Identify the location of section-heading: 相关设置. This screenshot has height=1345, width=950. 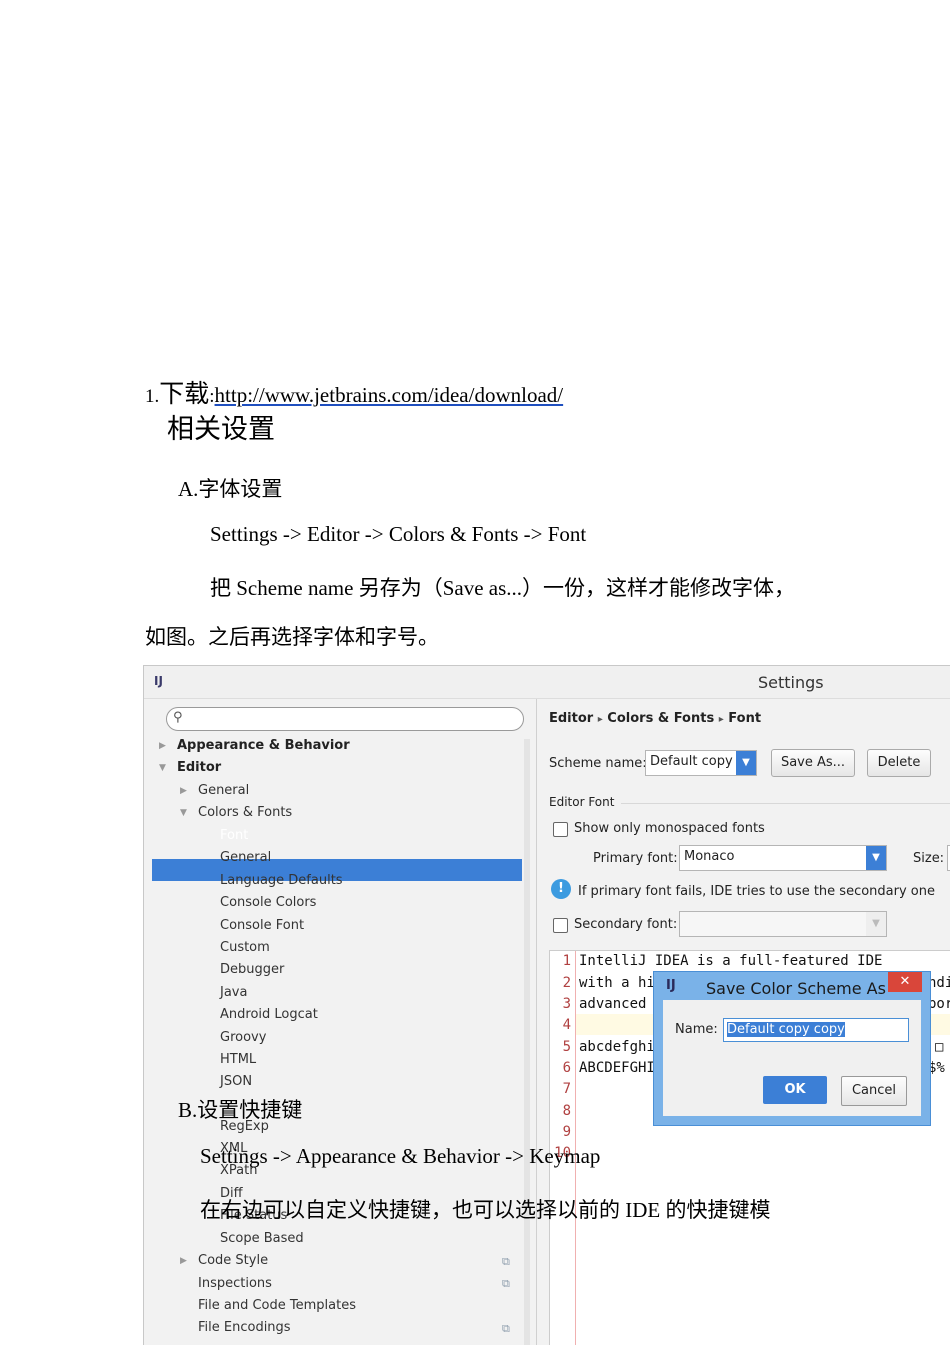
(221, 429).